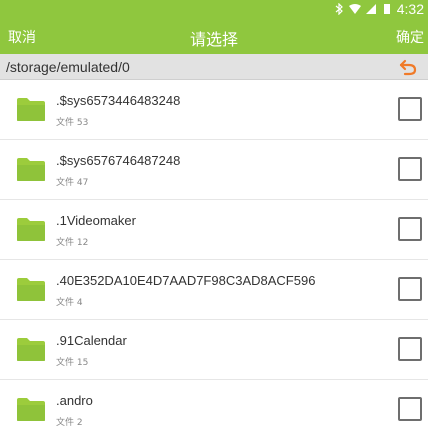 This screenshot has height=437, width=428. I want to click on file-count: 文件 47, so click(72, 183).